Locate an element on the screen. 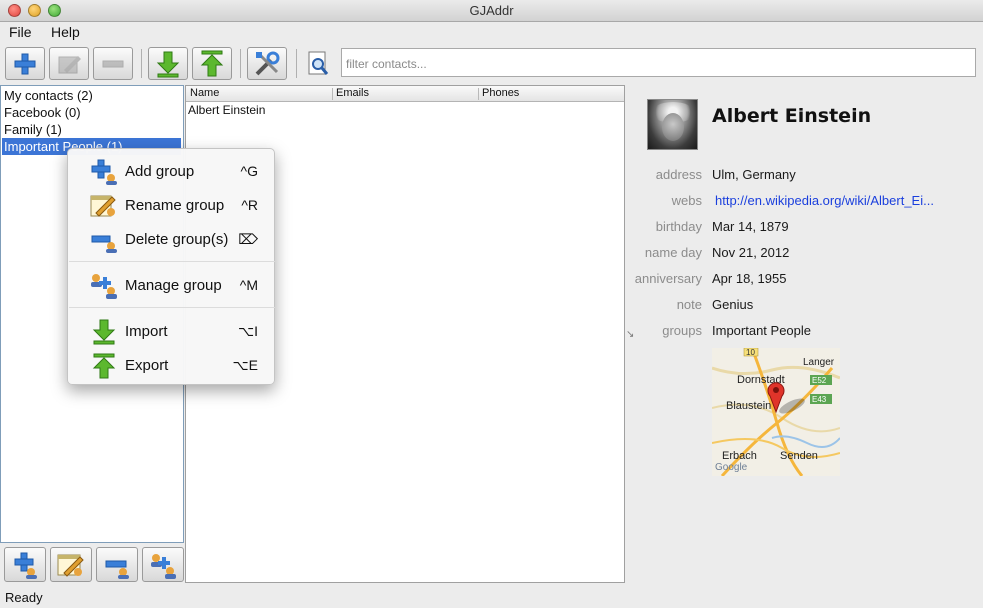 The height and width of the screenshot is (608, 983). search-icon is located at coordinates (318, 63).